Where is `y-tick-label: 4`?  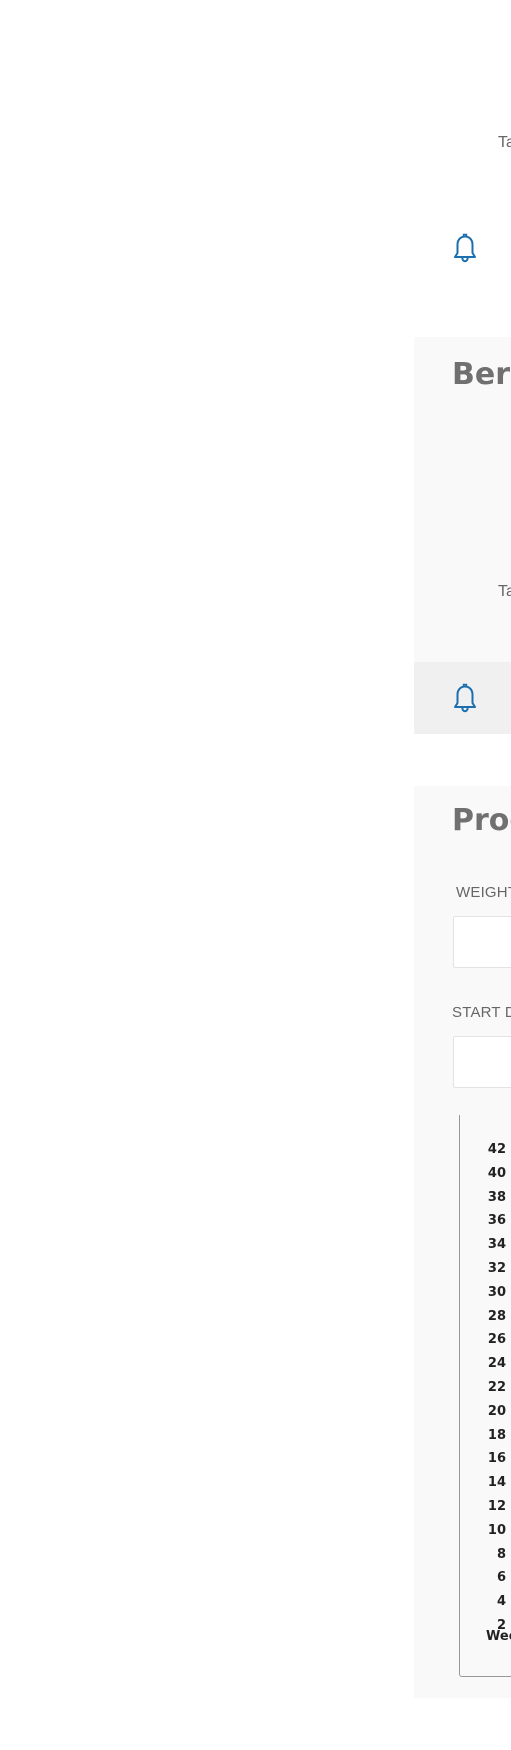
y-tick-label: 4 is located at coordinates (501, 1602).